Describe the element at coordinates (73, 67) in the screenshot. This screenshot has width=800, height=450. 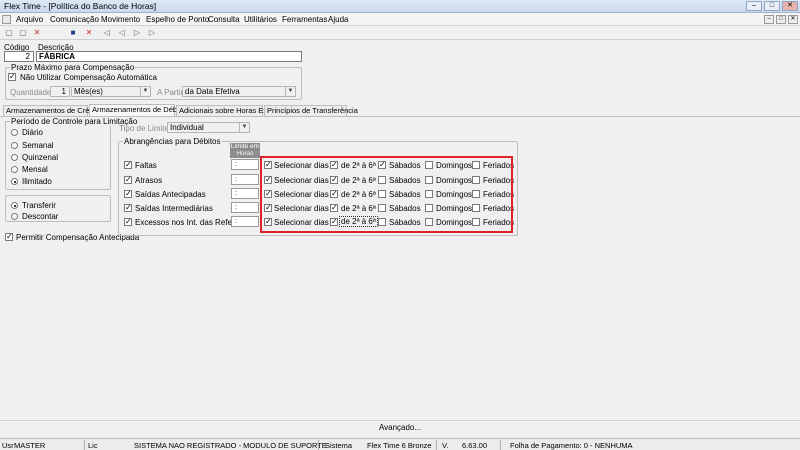
I see `prazo-group-title: Prazo Máximo para Compensação` at that location.